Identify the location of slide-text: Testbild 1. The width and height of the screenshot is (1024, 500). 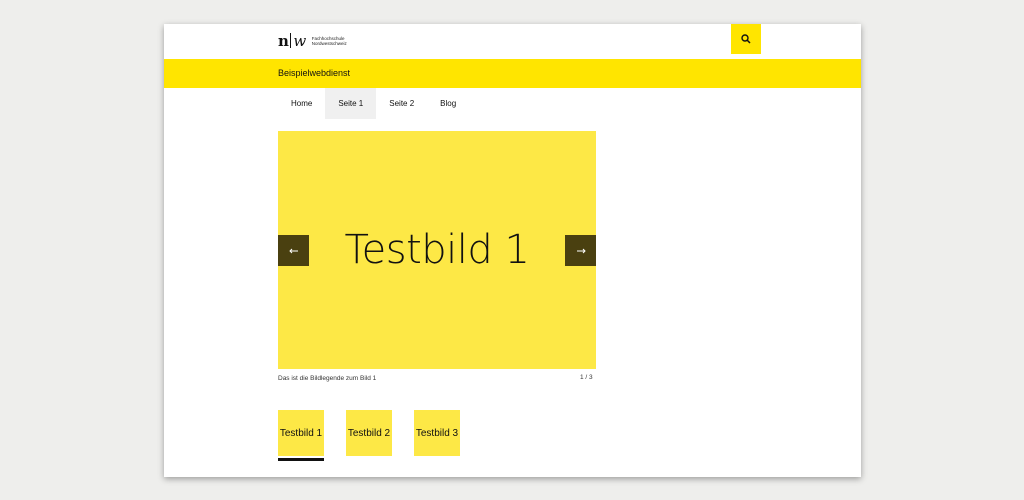
(437, 250).